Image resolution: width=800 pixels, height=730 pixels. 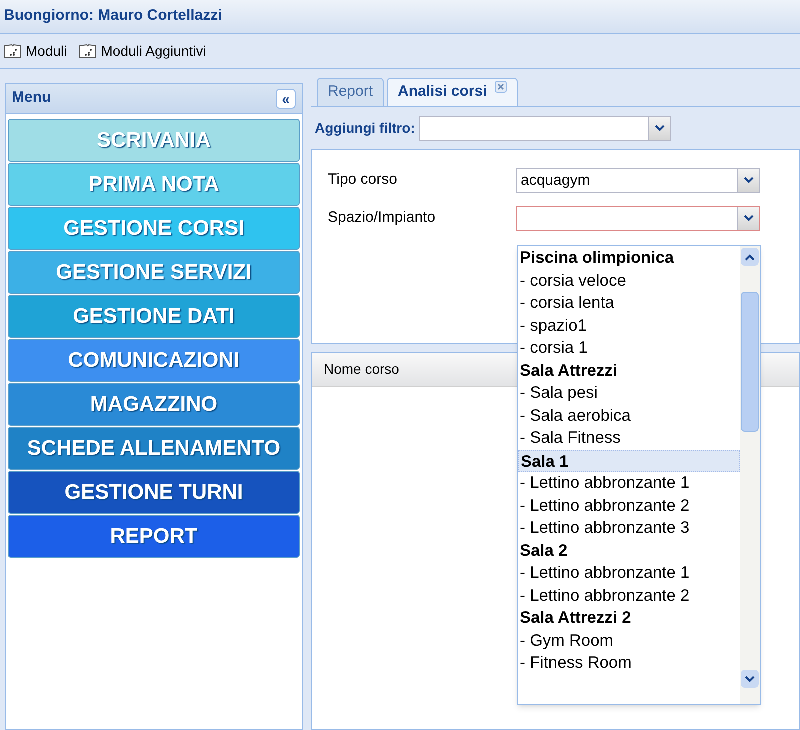 I want to click on toolbar-button: Moduli, so click(x=36, y=51).